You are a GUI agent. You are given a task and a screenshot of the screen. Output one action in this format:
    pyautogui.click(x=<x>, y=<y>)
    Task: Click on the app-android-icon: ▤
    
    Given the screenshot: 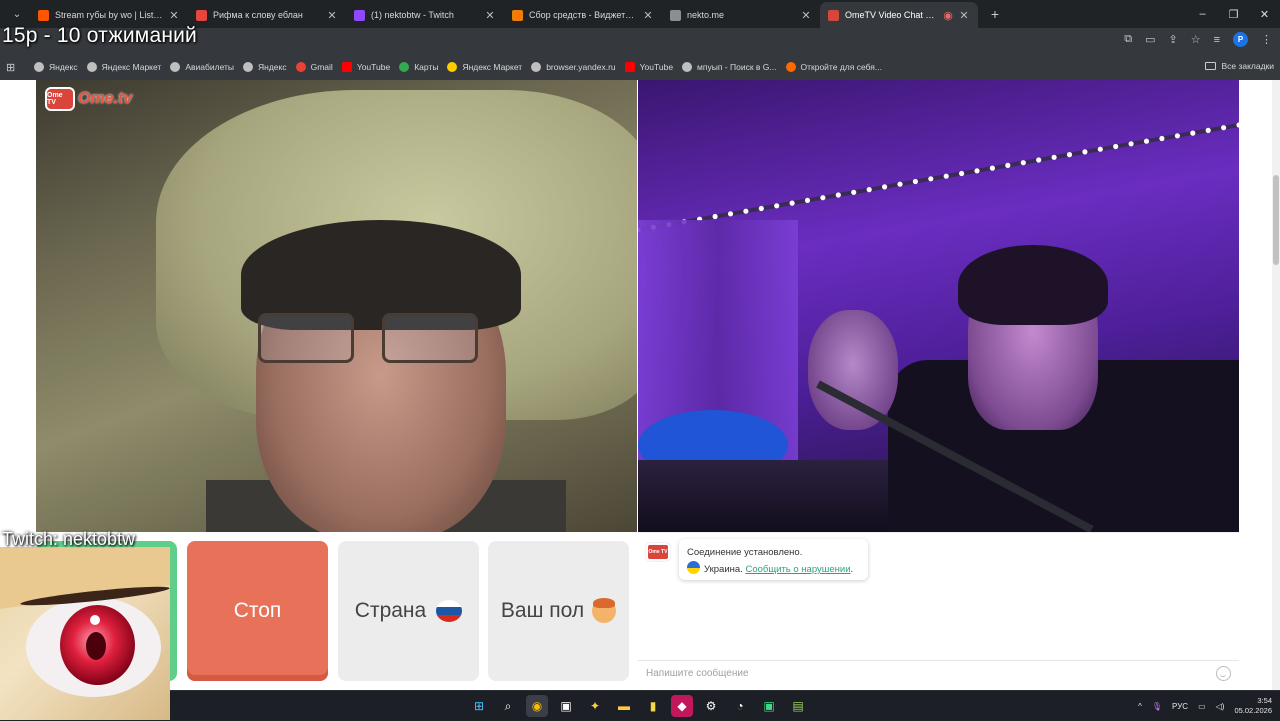 What is the action you would take?
    pyautogui.click(x=798, y=706)
    